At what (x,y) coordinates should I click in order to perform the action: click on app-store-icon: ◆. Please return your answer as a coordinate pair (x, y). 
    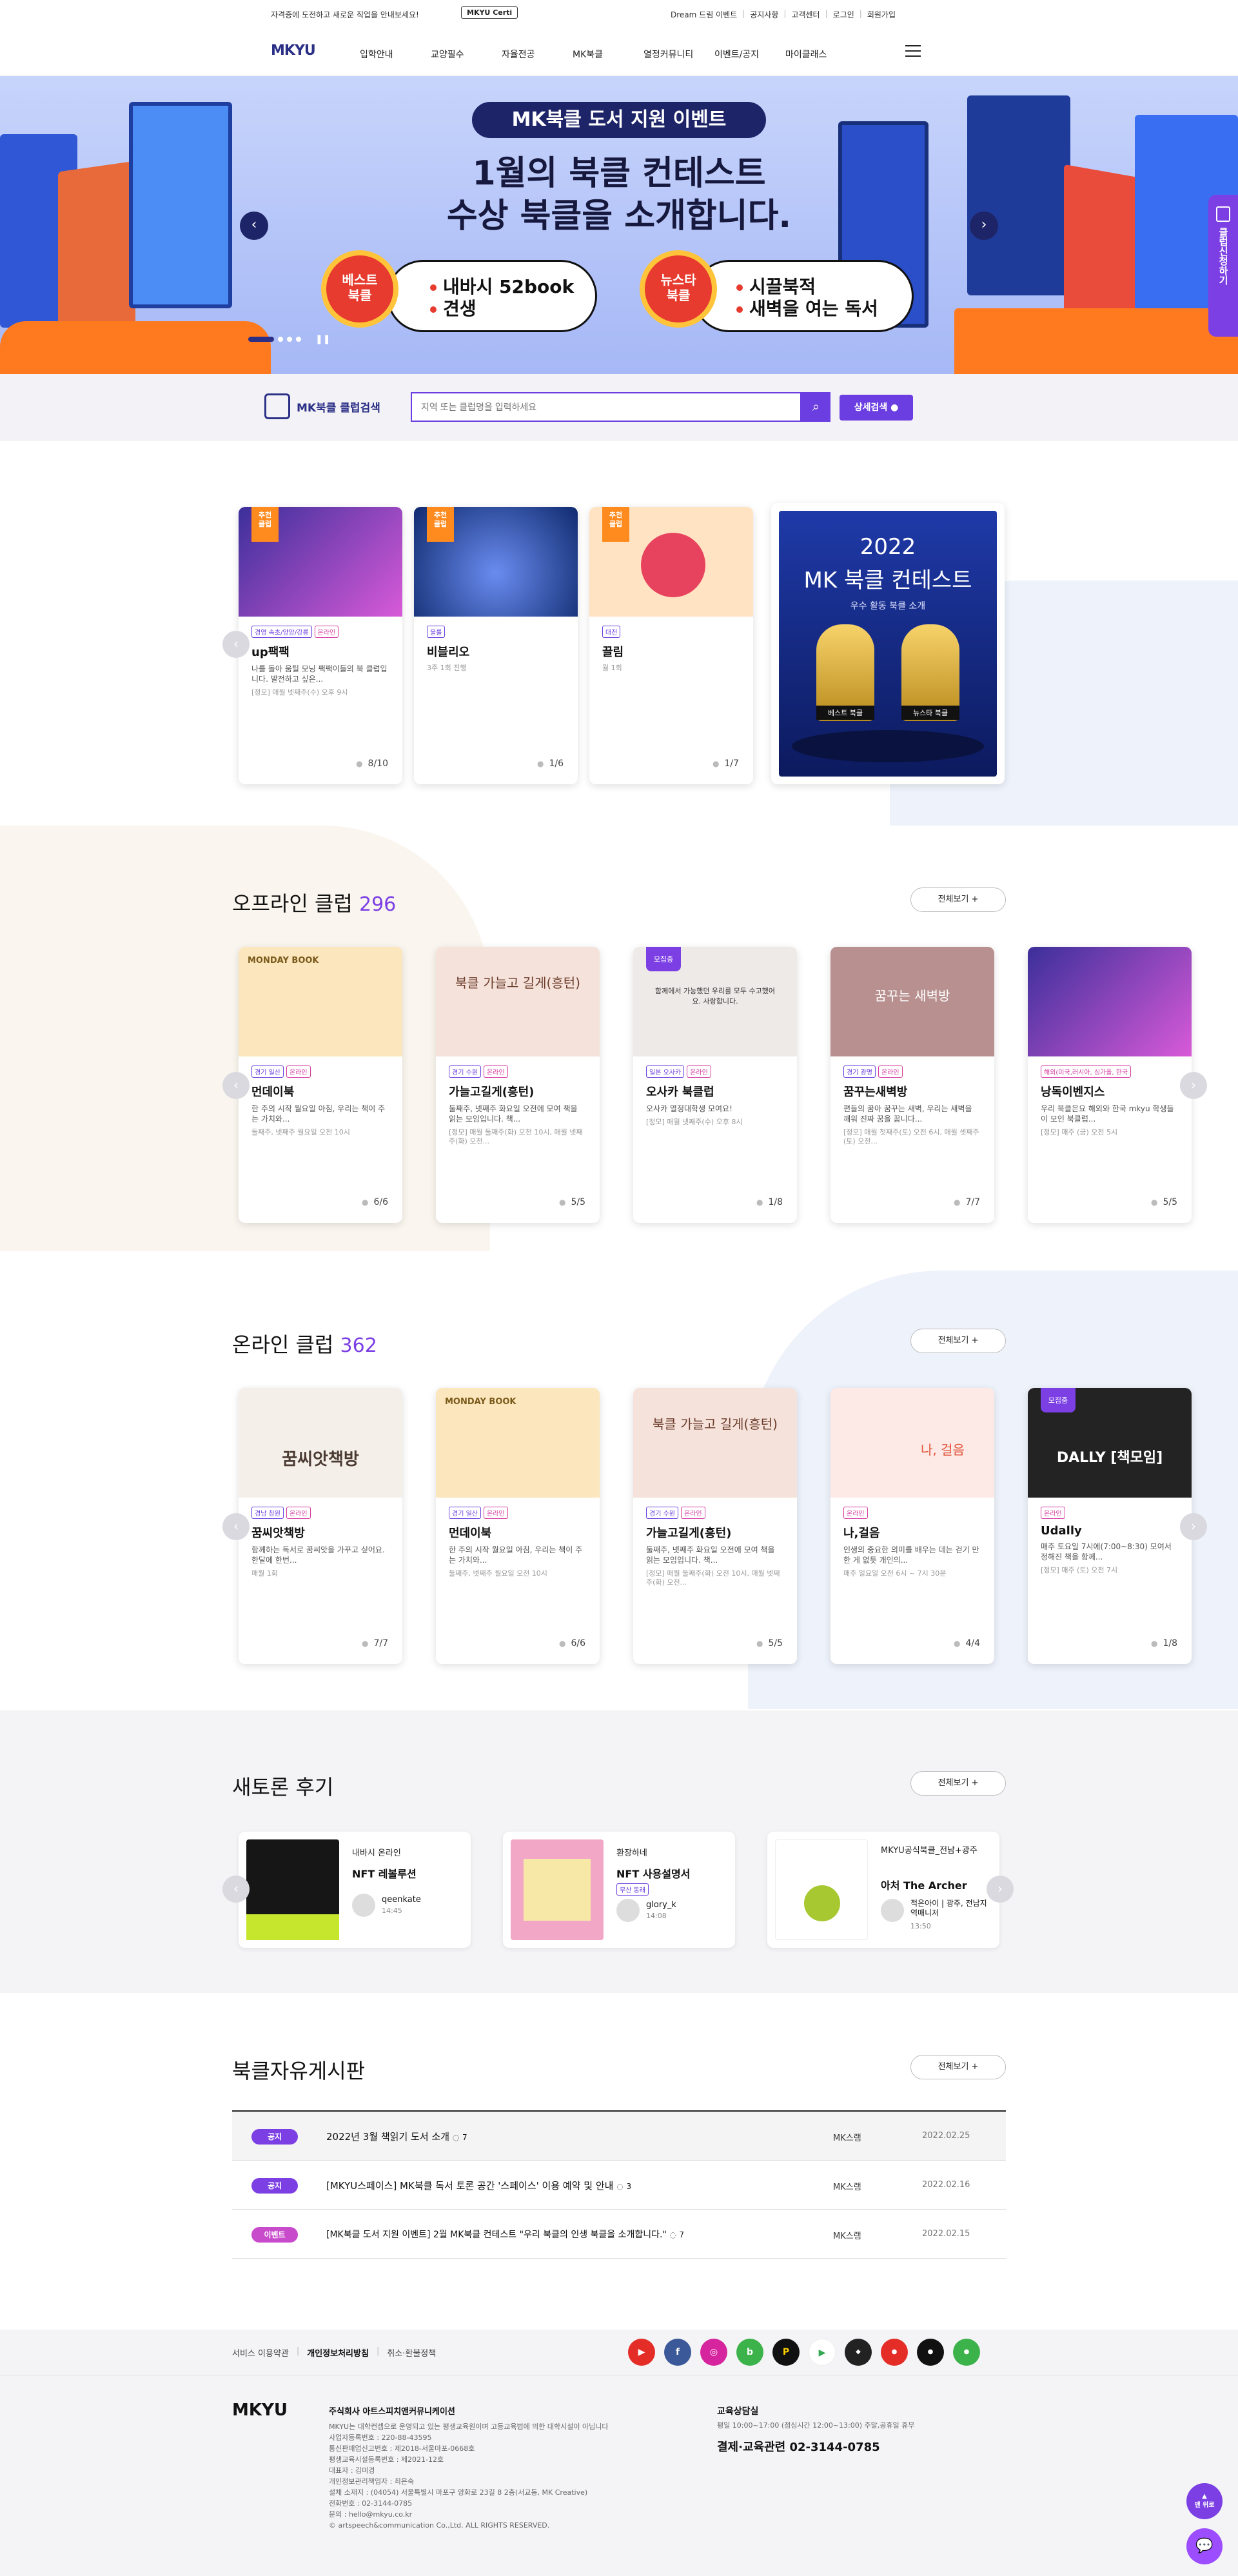
    Looking at the image, I should click on (858, 2352).